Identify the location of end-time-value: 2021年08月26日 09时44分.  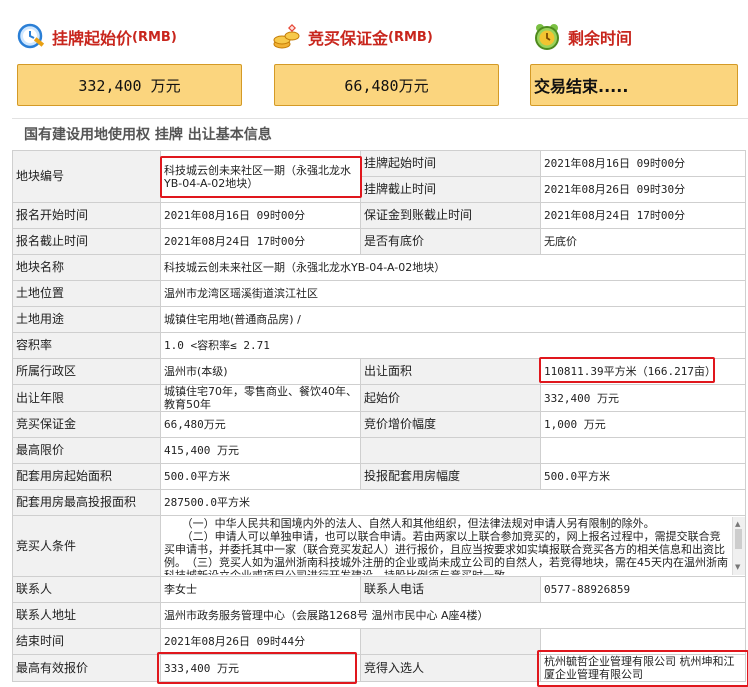
(260, 641).